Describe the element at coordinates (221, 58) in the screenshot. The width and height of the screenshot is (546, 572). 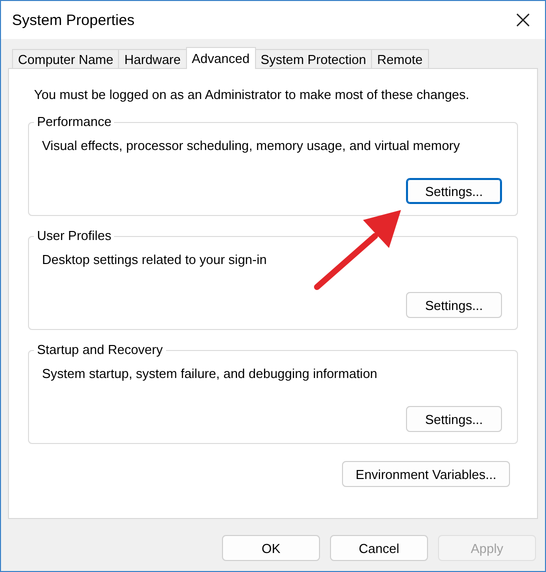
I see `tab: Advanced` at that location.